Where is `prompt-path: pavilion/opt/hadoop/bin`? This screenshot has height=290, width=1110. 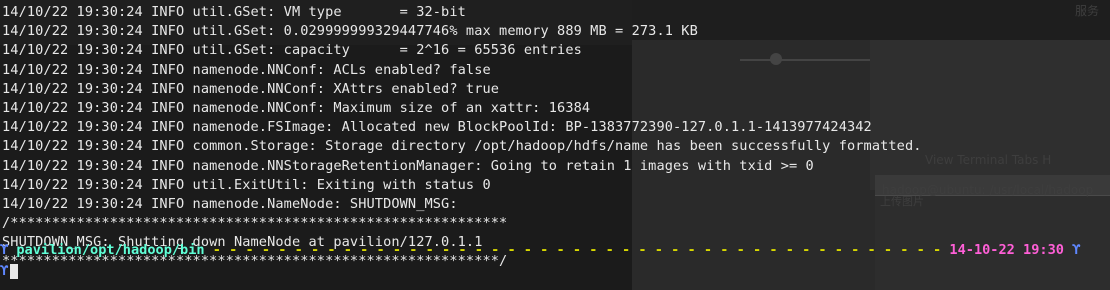
prompt-path: pavilion/opt/hadoop/bin is located at coordinates (110, 250).